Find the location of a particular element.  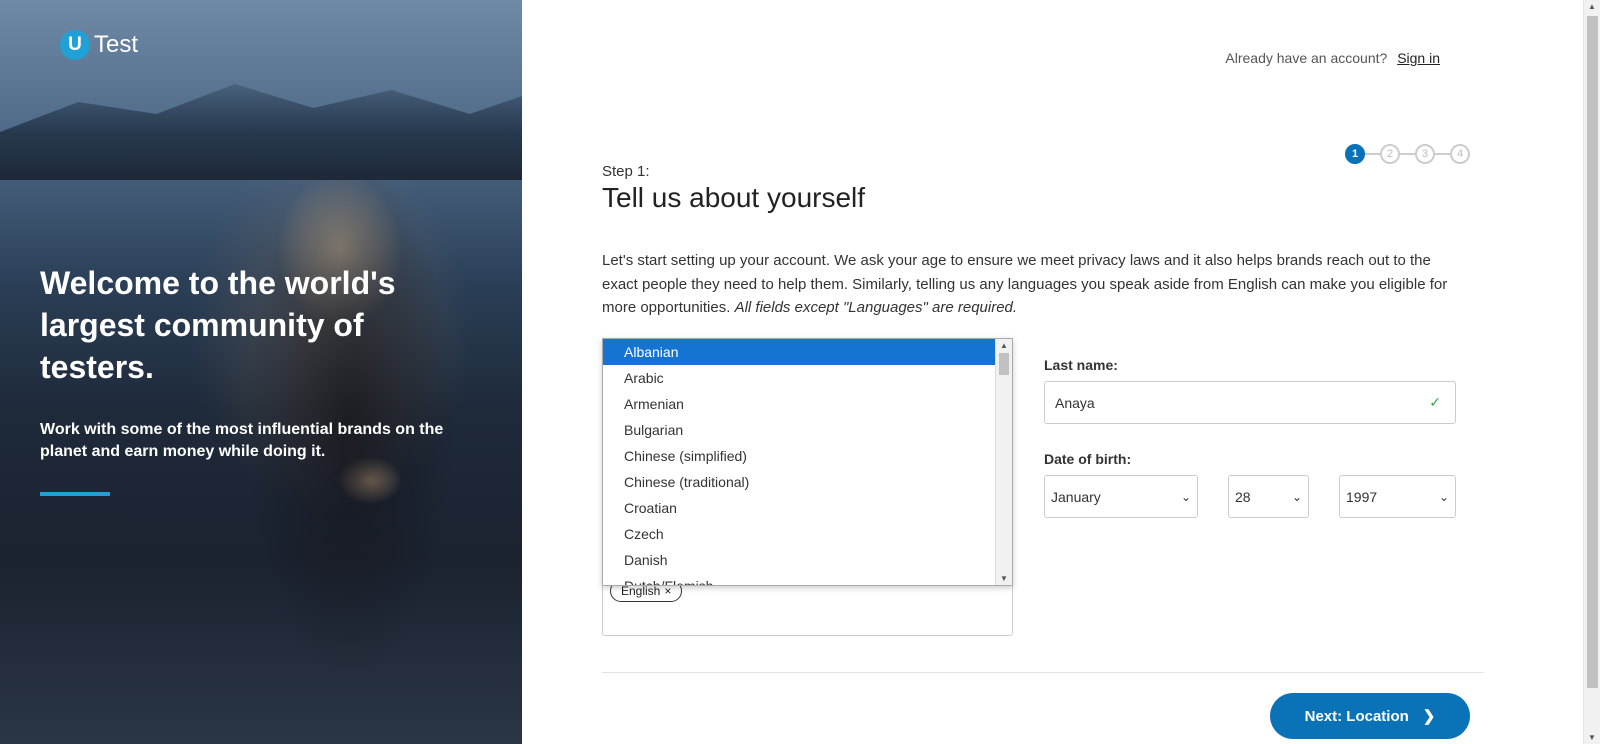

dob-year-value: 1997 is located at coordinates (1362, 496).